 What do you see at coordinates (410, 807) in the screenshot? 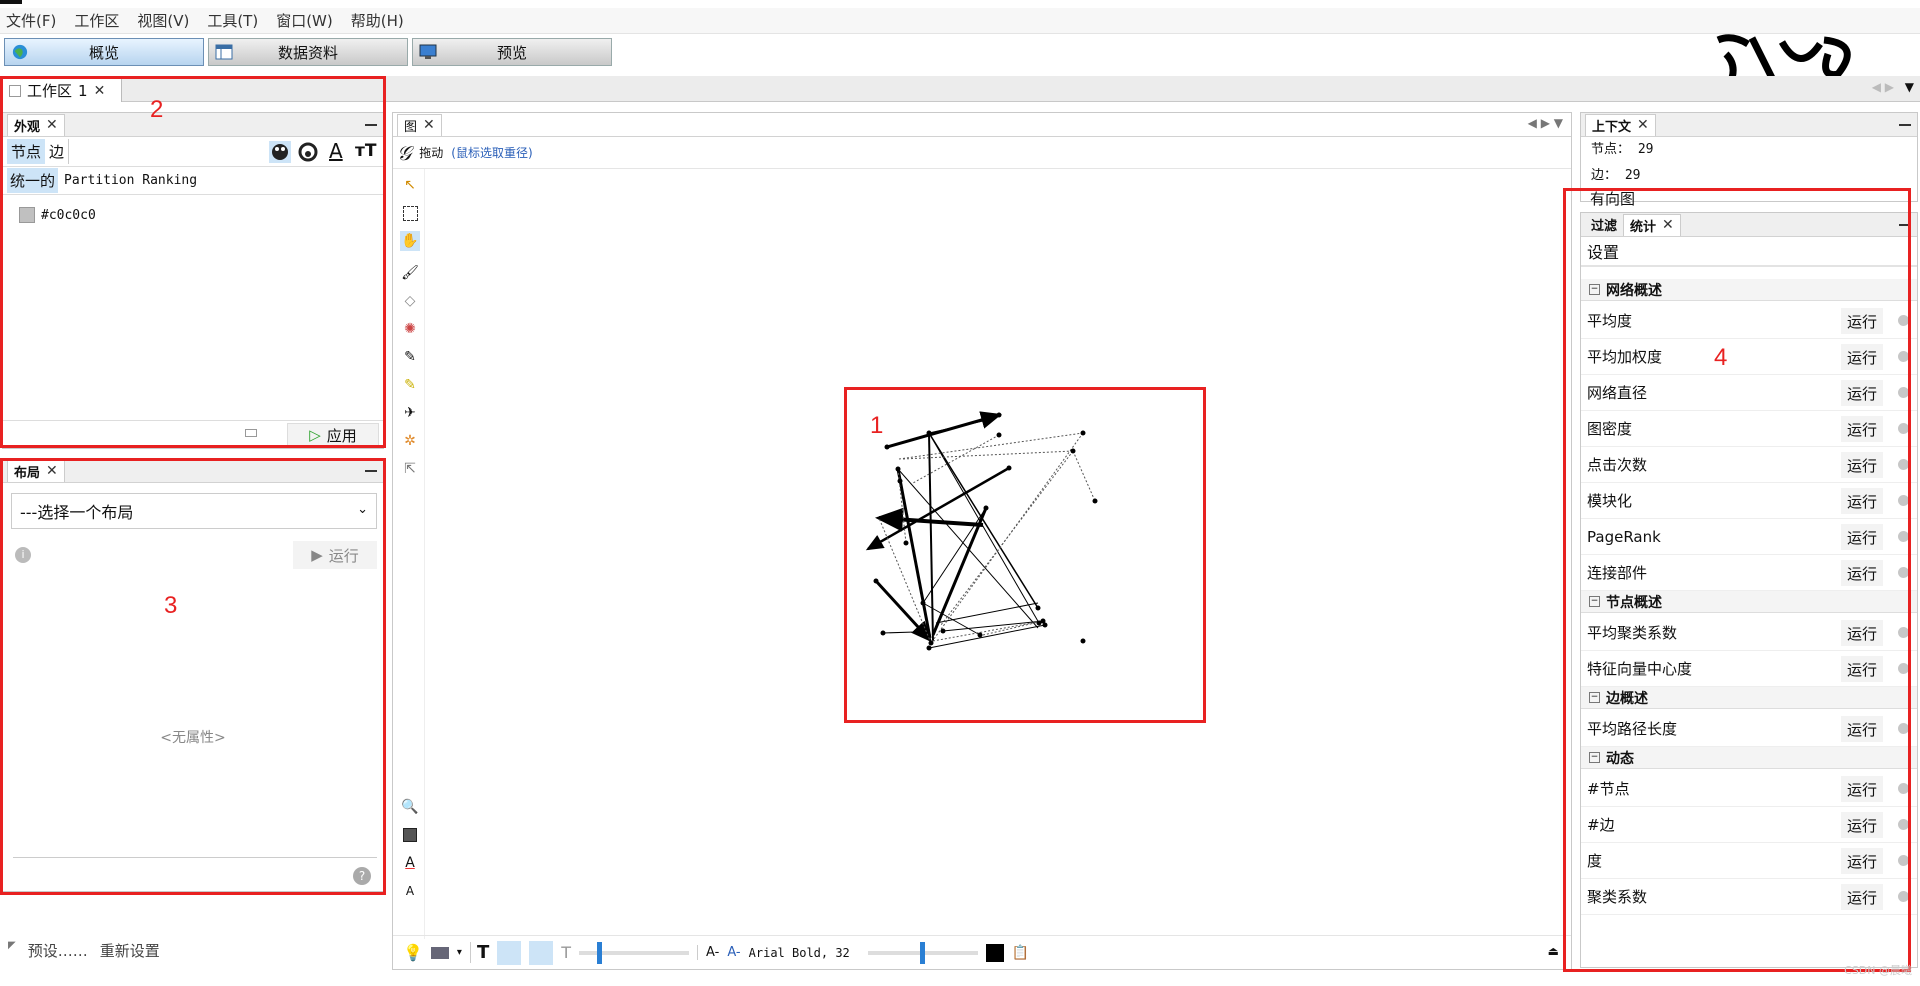
I see `zoom-icon: 🔍` at bounding box center [410, 807].